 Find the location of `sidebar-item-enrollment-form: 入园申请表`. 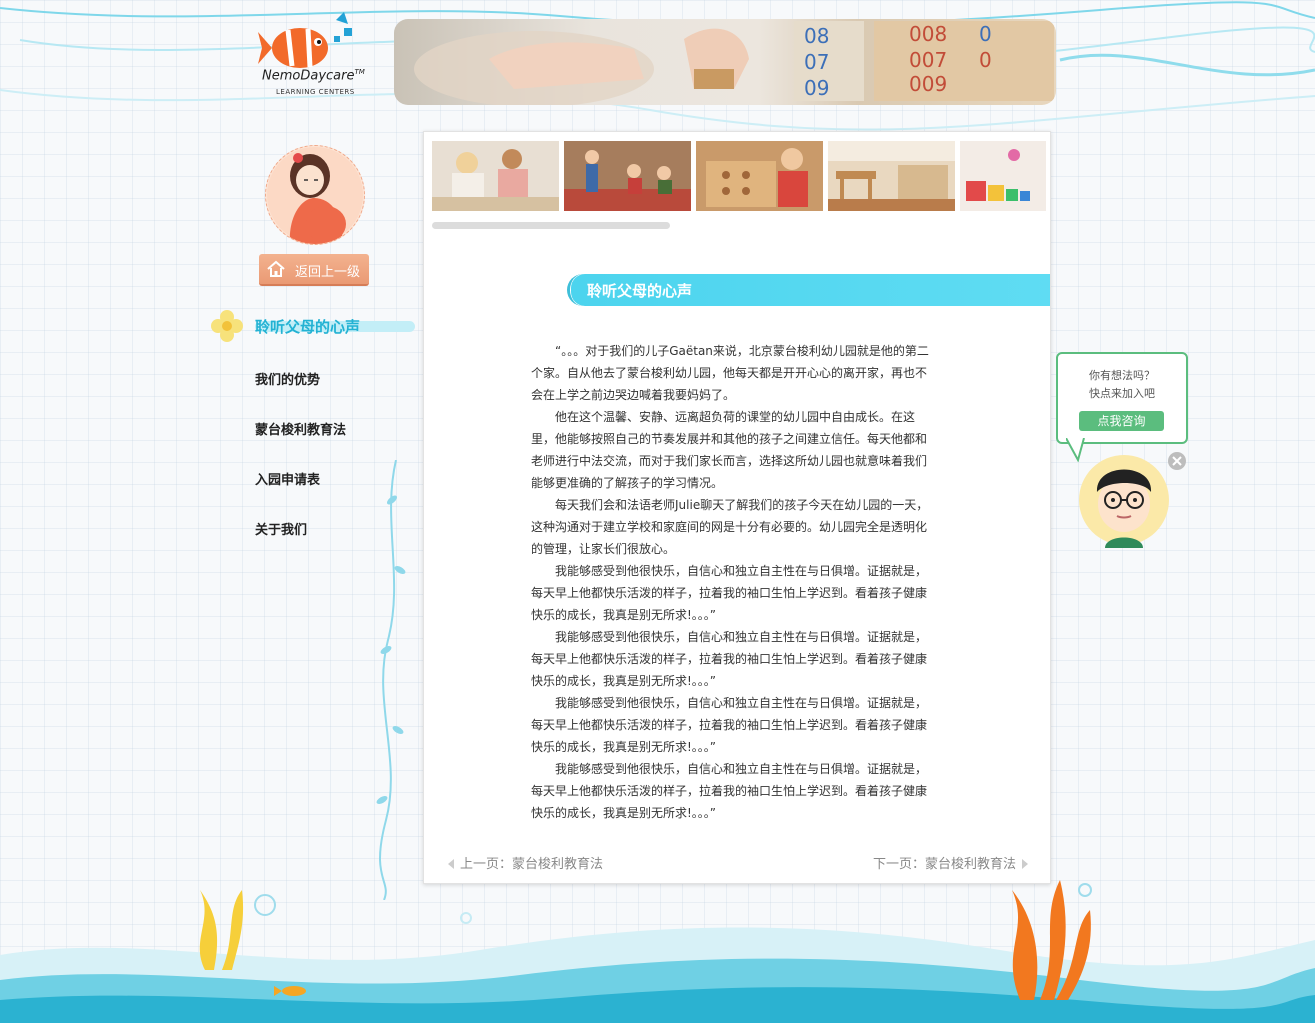

sidebar-item-enrollment-form: 入园申请表 is located at coordinates (287, 478).